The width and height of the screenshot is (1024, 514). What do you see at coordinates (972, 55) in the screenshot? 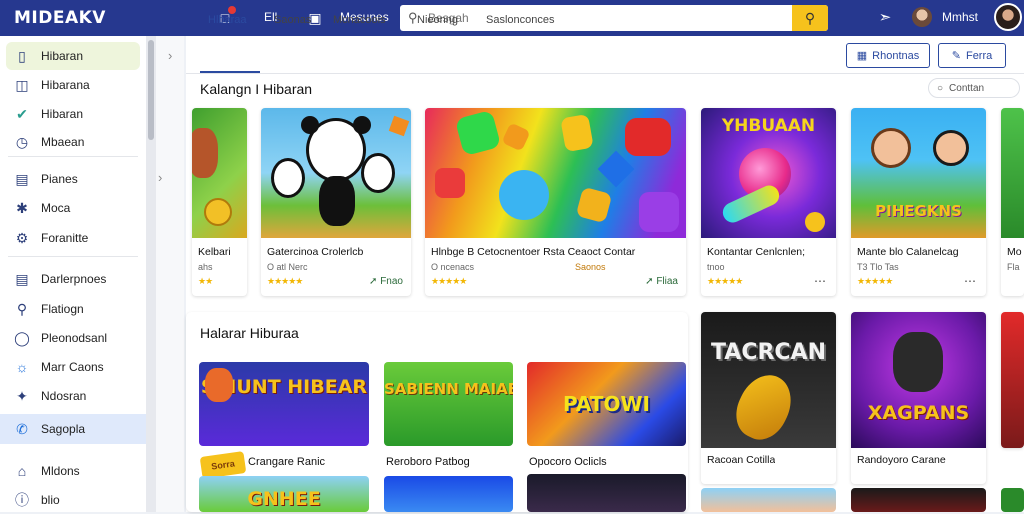
I see `ferra-button: ✎ Ferra` at bounding box center [972, 55].